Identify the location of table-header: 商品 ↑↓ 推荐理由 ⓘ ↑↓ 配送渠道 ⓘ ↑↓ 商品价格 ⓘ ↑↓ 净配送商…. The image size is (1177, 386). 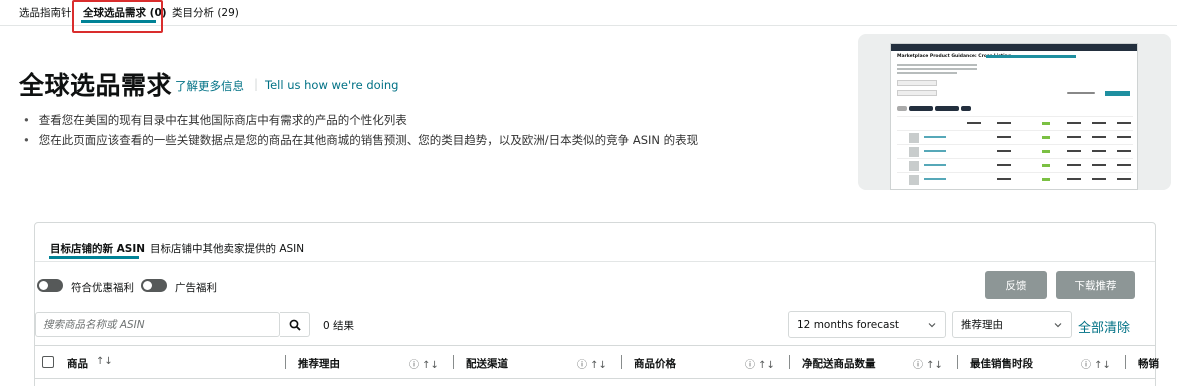
(597, 362).